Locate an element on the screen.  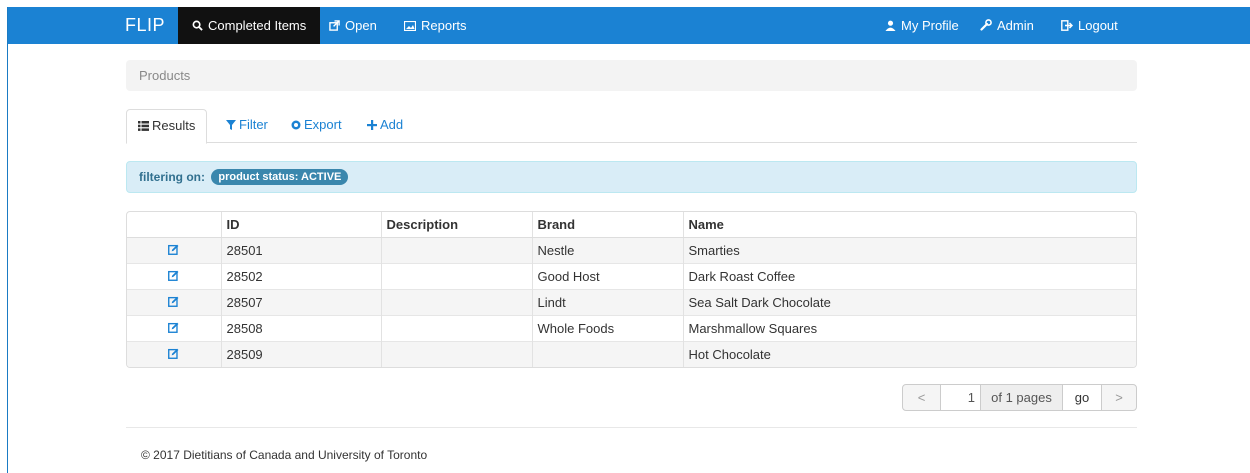
cell-name: Marshmallow Squares is located at coordinates (909, 327).